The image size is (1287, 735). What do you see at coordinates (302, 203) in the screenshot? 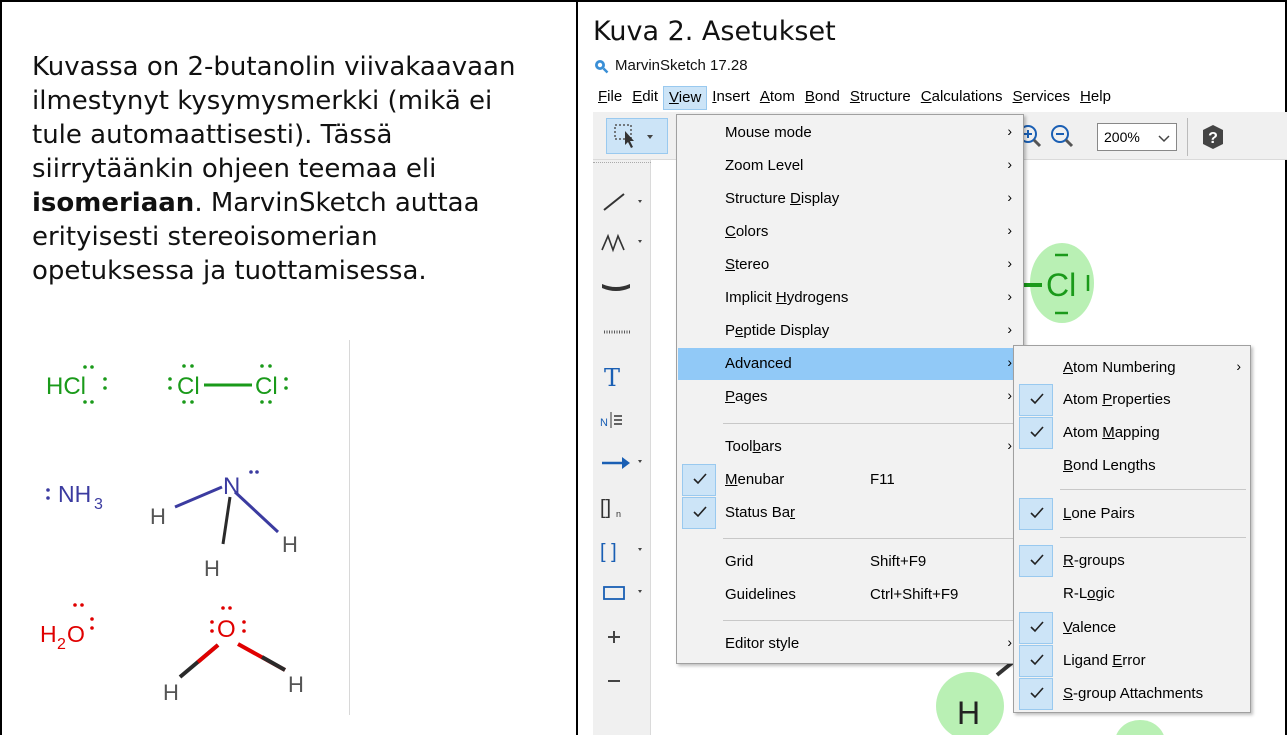
I see `text-line: isomeriaan. MarvinSketch auttaa` at bounding box center [302, 203].